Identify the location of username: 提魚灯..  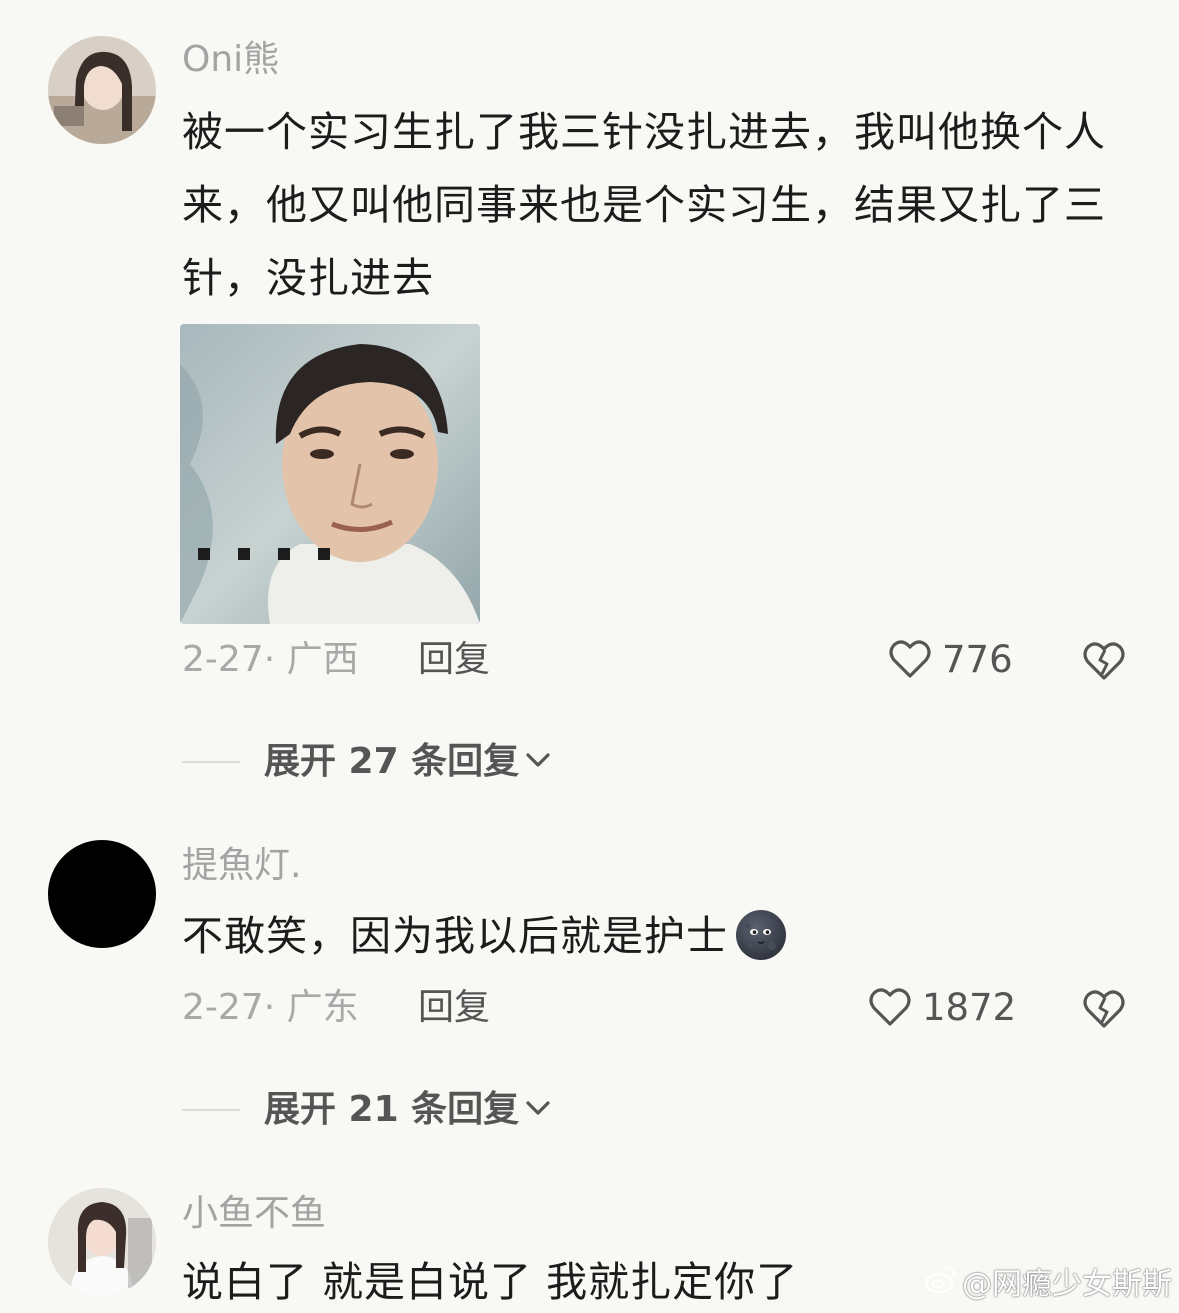
(241, 866).